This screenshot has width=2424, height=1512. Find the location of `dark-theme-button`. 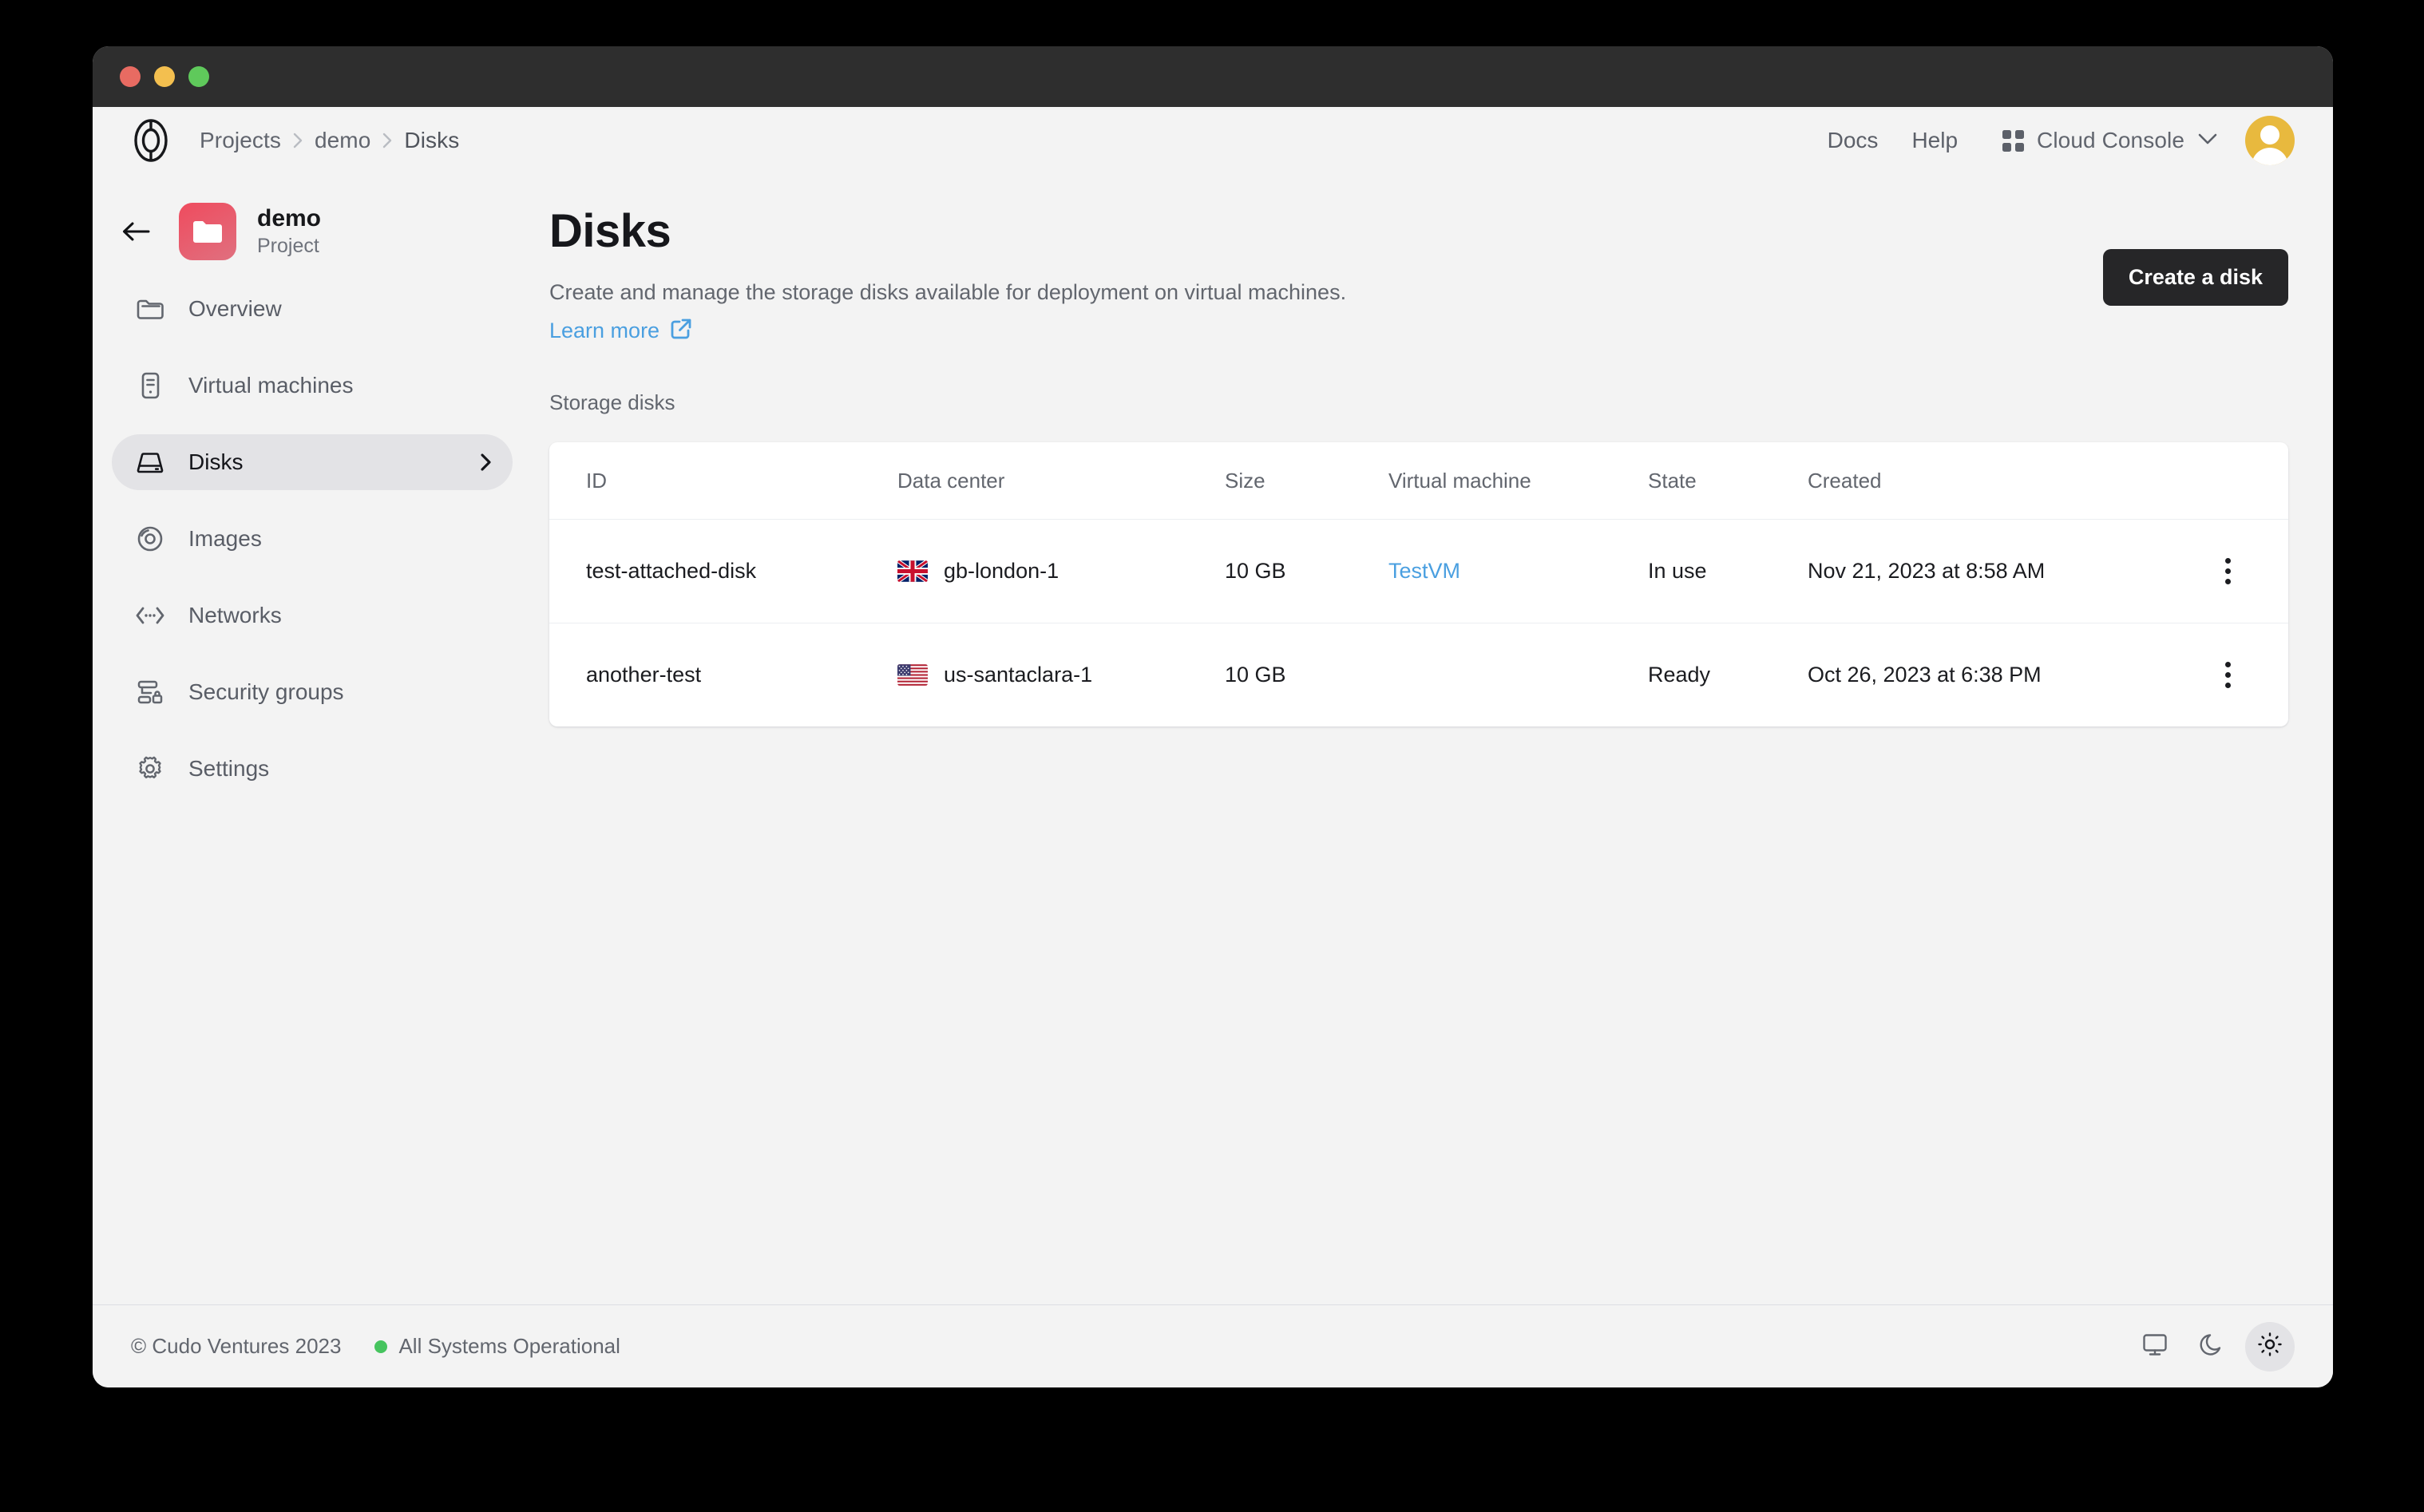

dark-theme-button is located at coordinates (2212, 1346).